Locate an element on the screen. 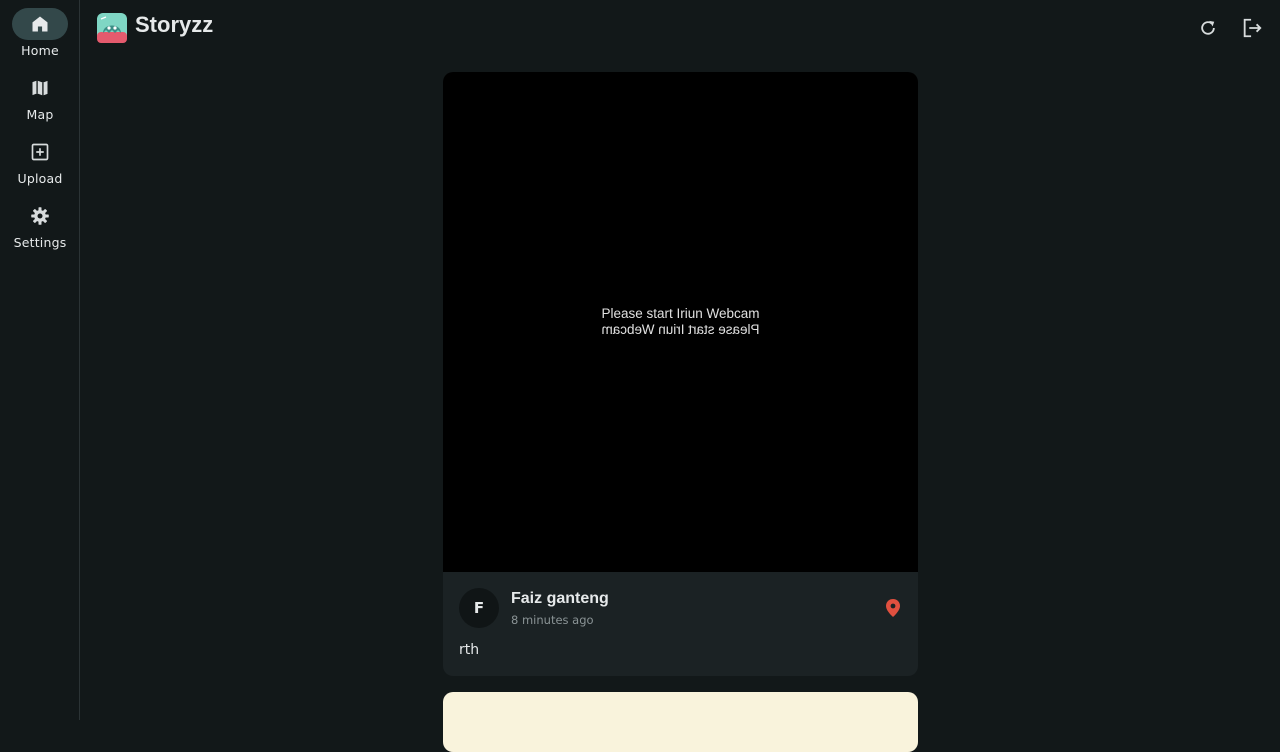 Image resolution: width=1280 pixels, height=752 pixels. nav-item-settings: Settings is located at coordinates (40, 228).